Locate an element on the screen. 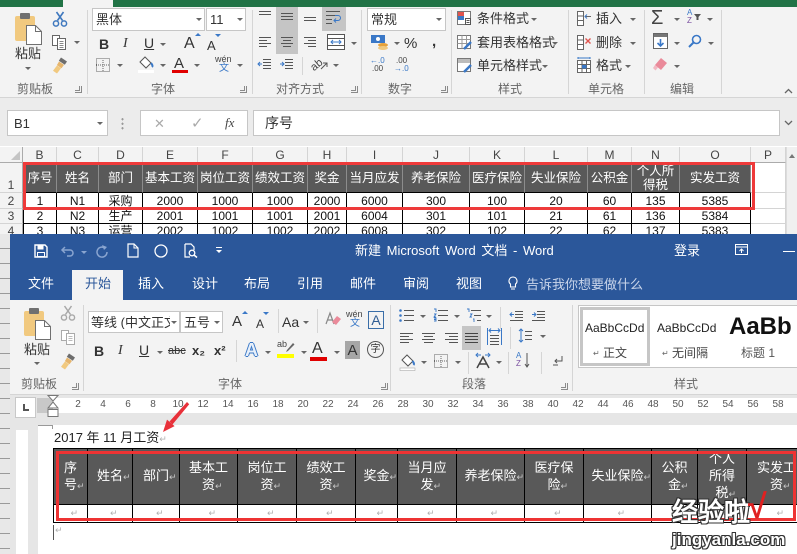  insert-cells-button: 插入 is located at coordinates (607, 19).